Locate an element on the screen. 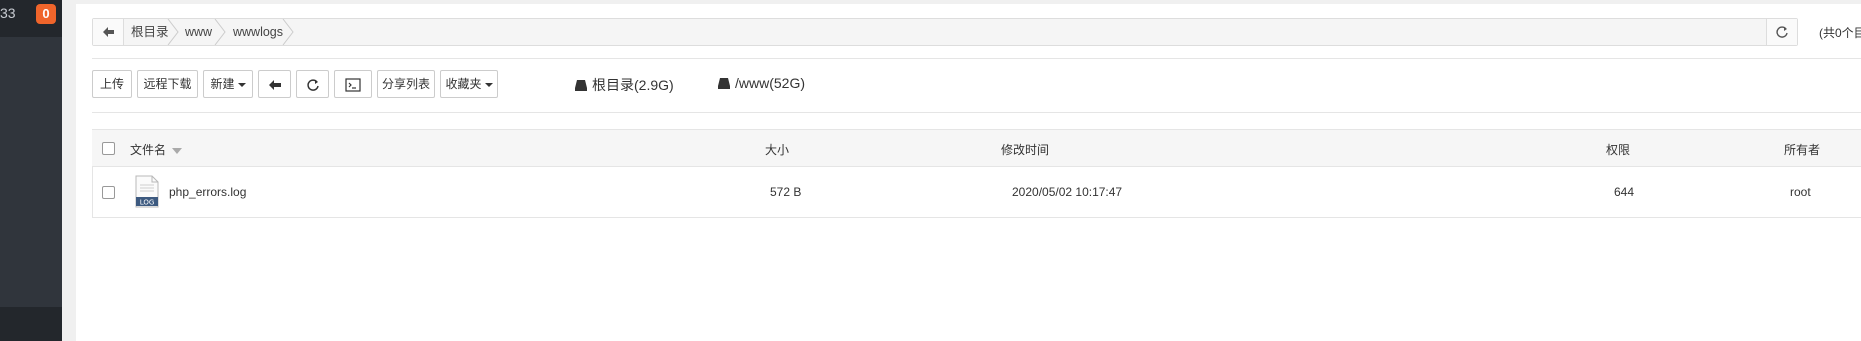 The width and height of the screenshot is (1861, 341). left-sidebar is located at coordinates (31, 170).